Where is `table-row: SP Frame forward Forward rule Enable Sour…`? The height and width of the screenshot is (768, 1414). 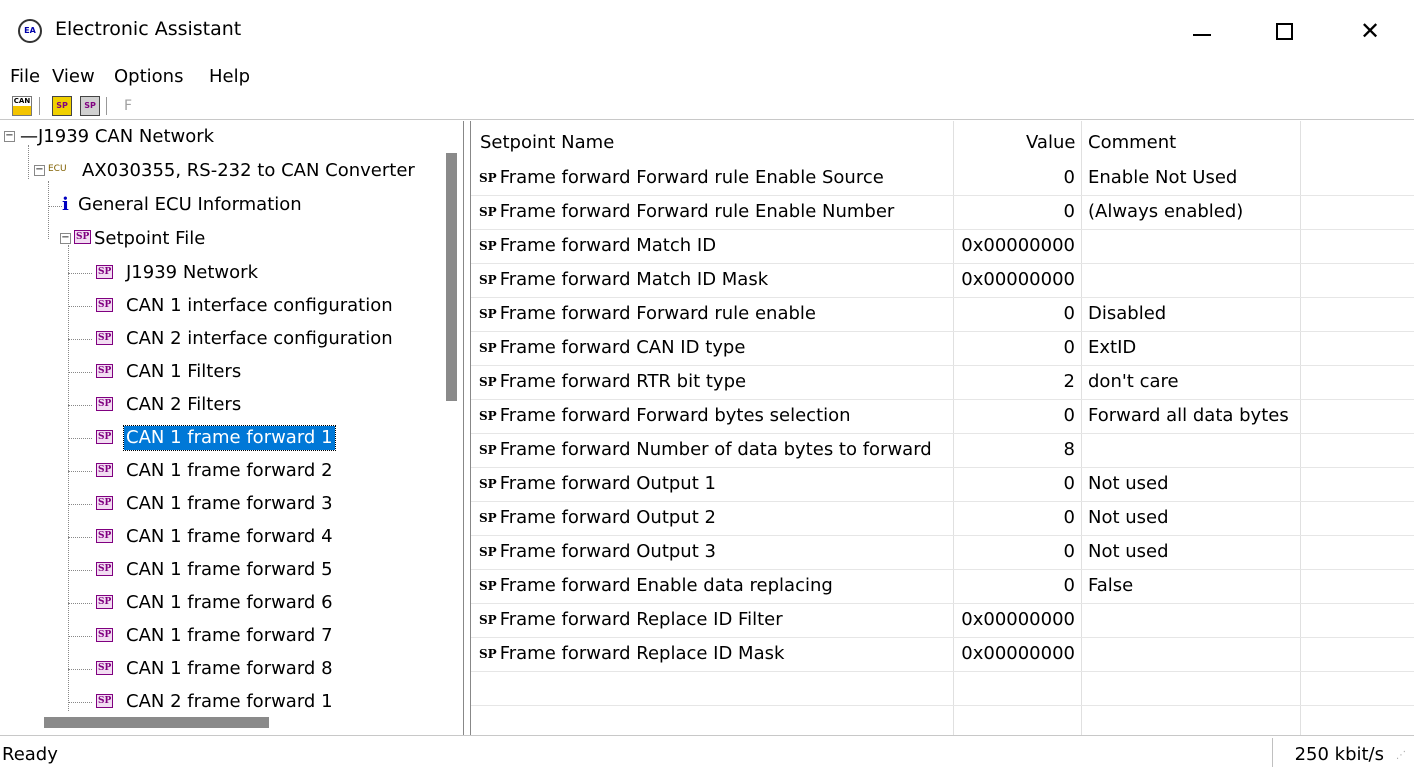 table-row: SP Frame forward Forward rule Enable Sour… is located at coordinates (942, 178).